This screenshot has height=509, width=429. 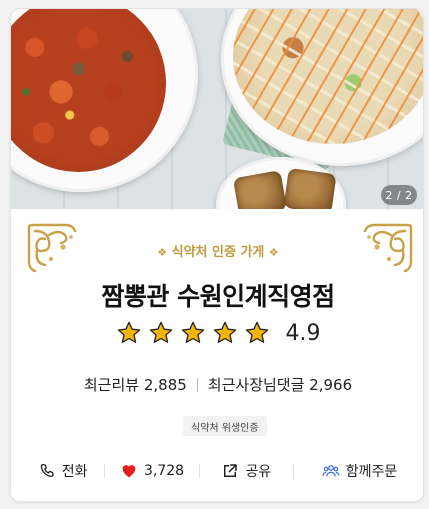 What do you see at coordinates (225, 426) in the screenshot?
I see `hygiene-badge: 식약처 위생인증` at bounding box center [225, 426].